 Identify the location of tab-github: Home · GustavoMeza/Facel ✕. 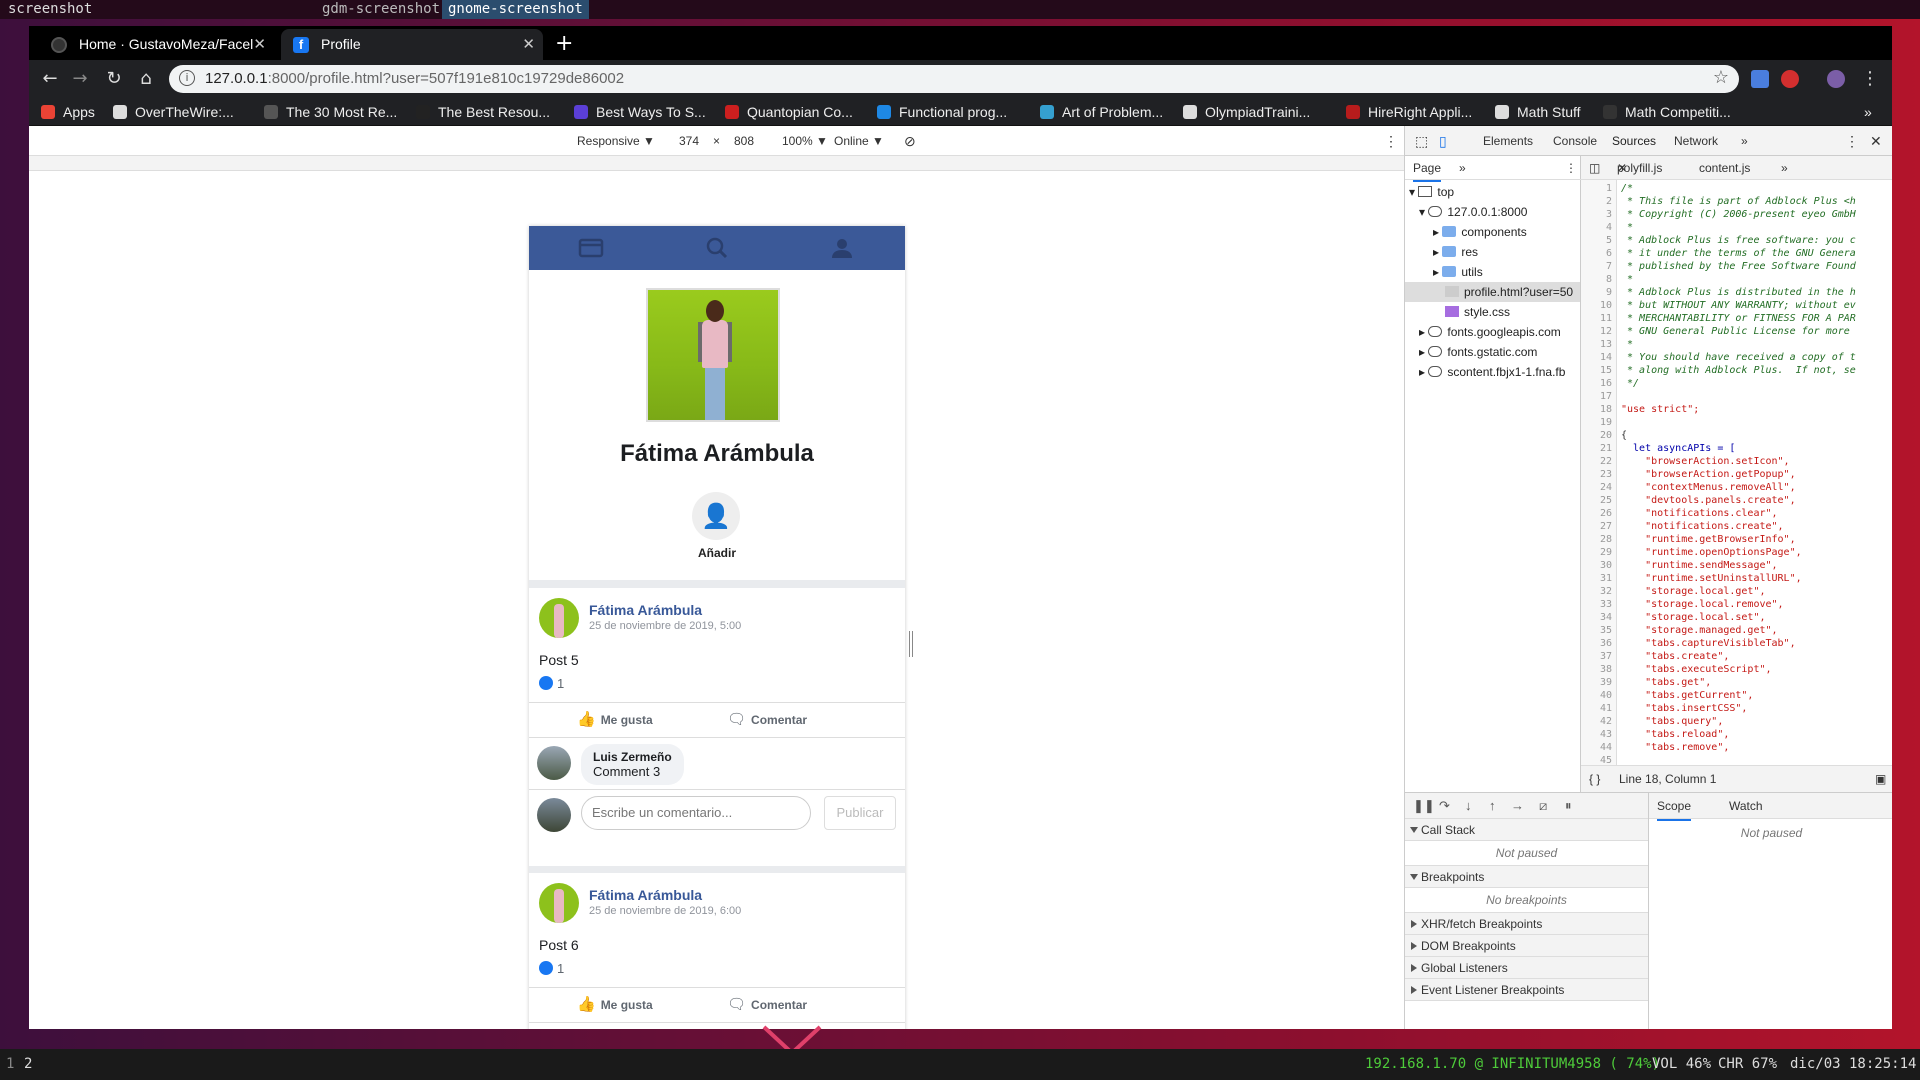
(156, 44).